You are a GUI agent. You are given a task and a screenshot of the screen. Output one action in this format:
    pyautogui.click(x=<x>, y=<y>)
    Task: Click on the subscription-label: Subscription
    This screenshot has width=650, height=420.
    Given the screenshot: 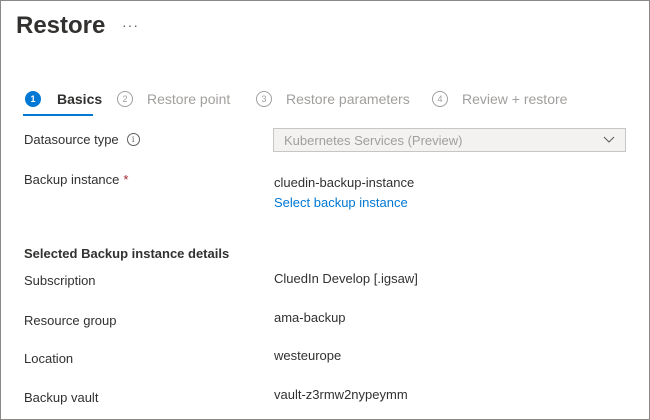 What is the action you would take?
    pyautogui.click(x=60, y=280)
    